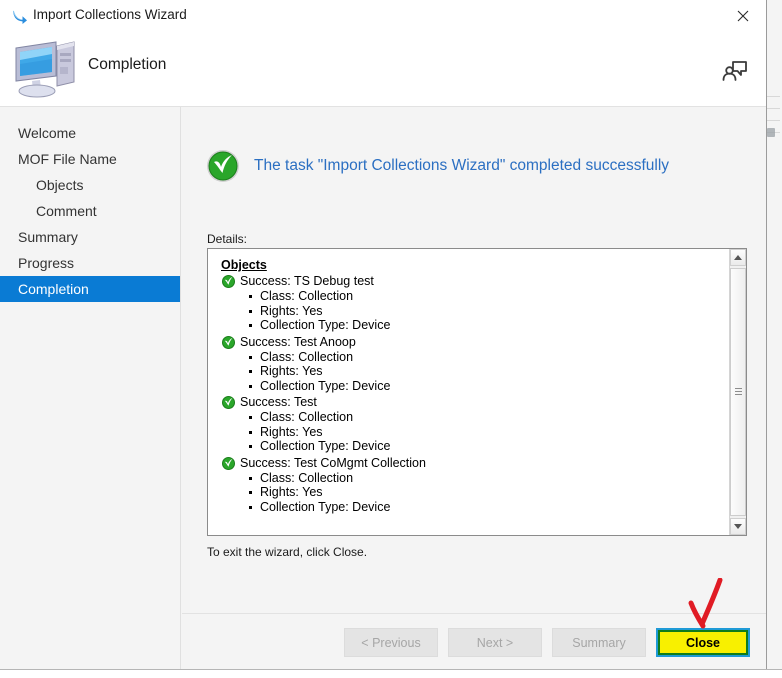 This screenshot has height=678, width=782. Describe the element at coordinates (227, 239) in the screenshot. I see `details-label: Details:` at that location.